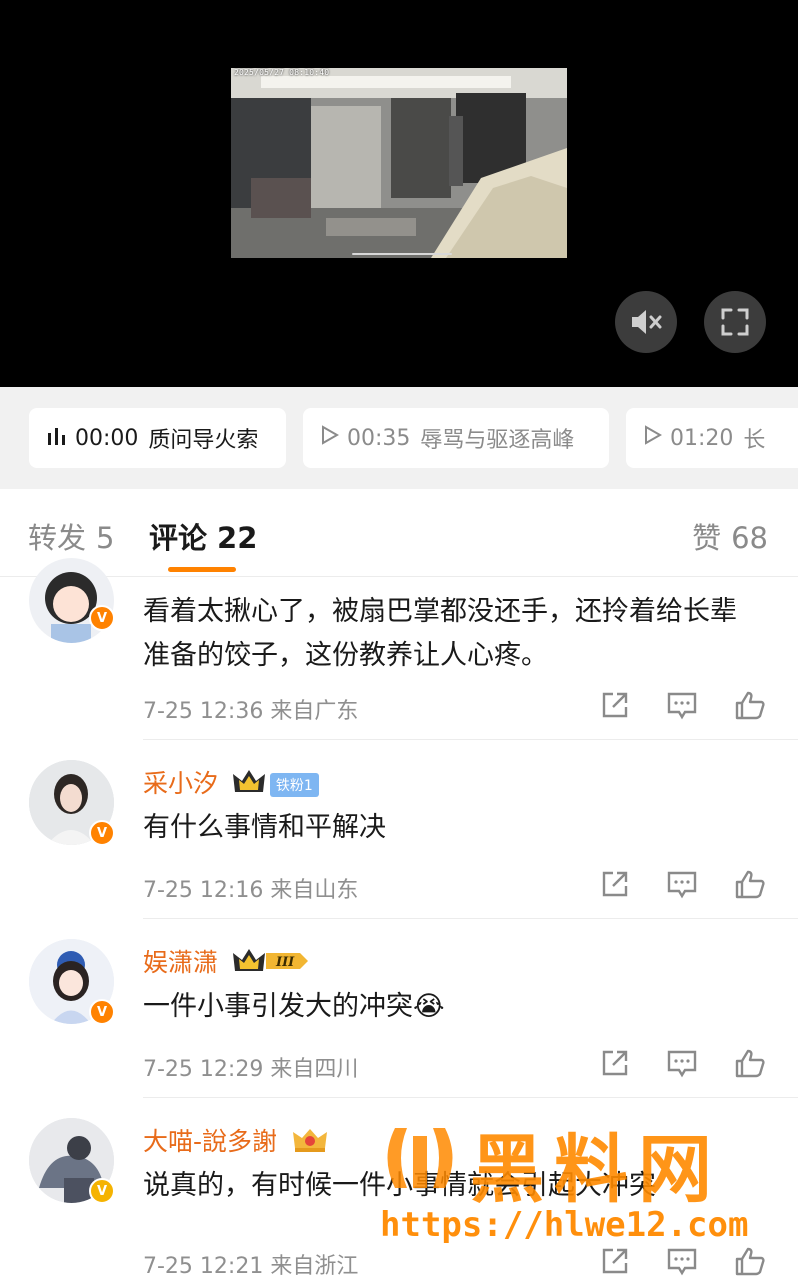 This screenshot has width=798, height=1280. I want to click on comment-meta: 7-25 12:36 来自广东, so click(250, 709).